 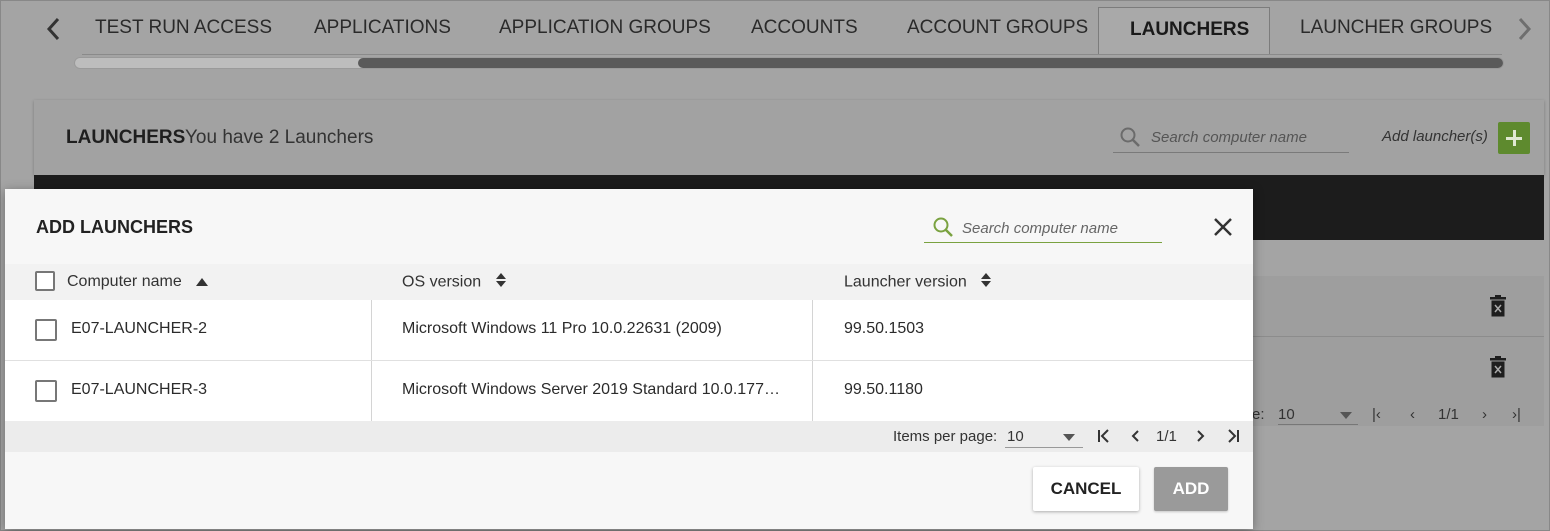 What do you see at coordinates (126, 137) in the screenshot?
I see `panel-title: LAUNCHERS` at bounding box center [126, 137].